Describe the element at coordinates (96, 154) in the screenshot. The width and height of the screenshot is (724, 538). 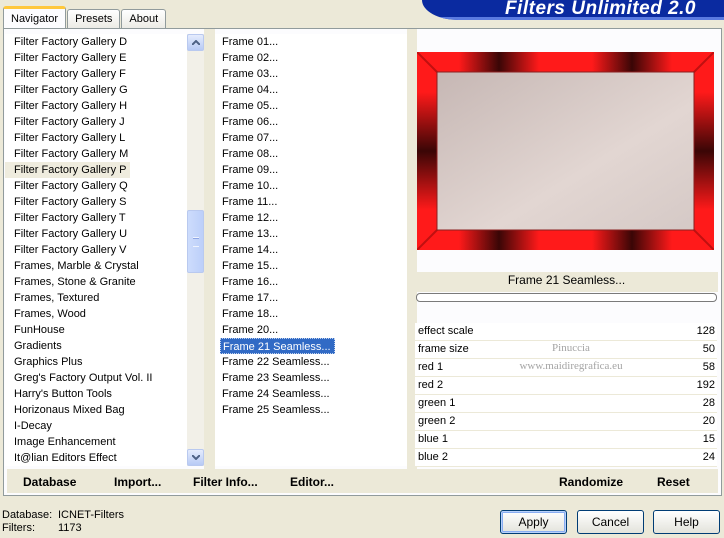
I see `category-item: Filter Factory Gallery M` at that location.